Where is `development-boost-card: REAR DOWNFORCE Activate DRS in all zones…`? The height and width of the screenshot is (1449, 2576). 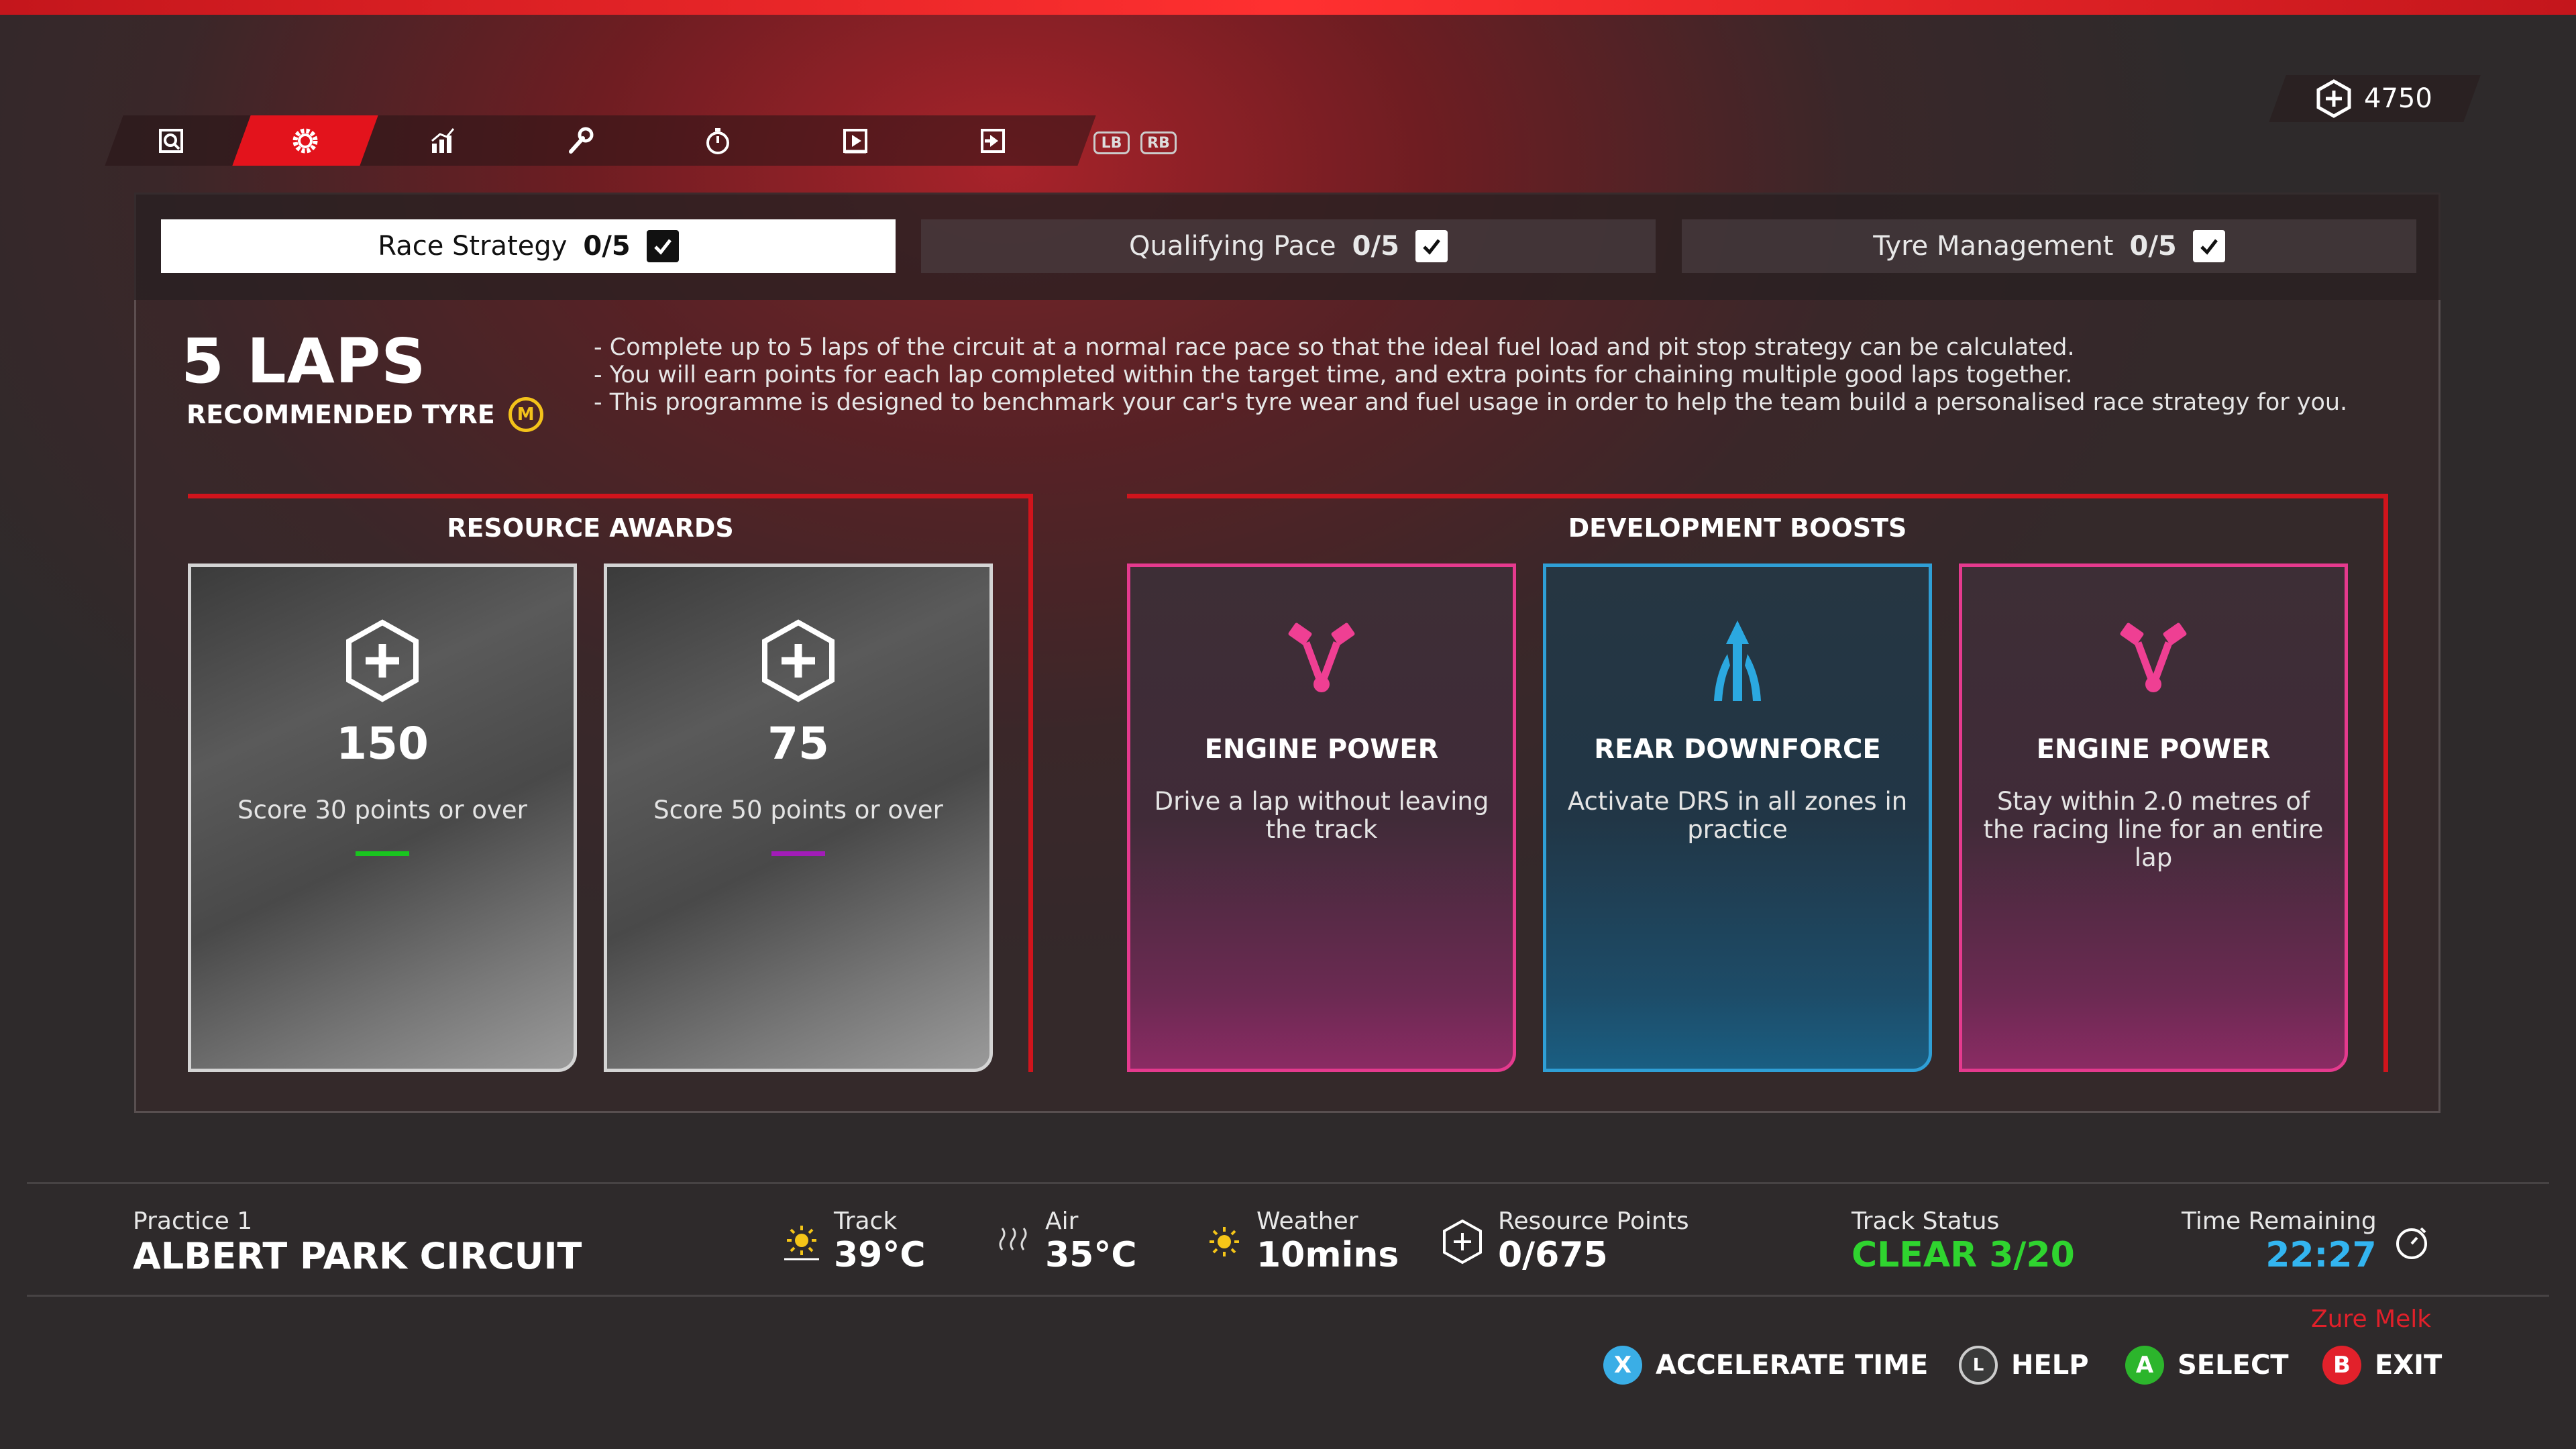 development-boost-card: REAR DOWNFORCE Activate DRS in all zones… is located at coordinates (1737, 818).